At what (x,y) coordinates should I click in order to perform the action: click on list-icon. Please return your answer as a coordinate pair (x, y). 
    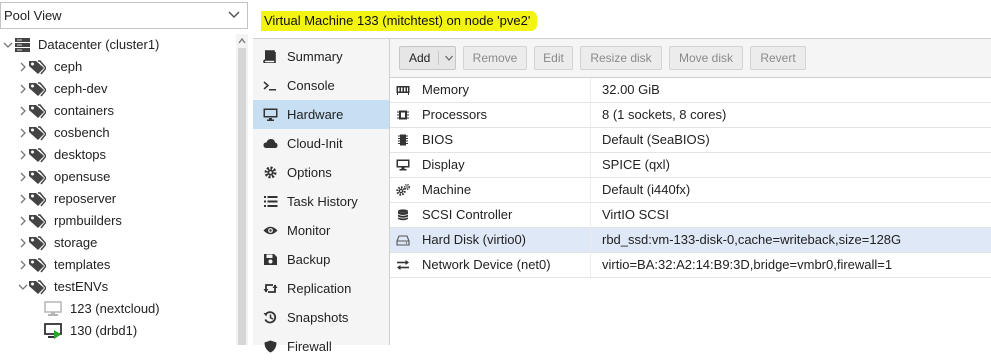
    Looking at the image, I should click on (271, 201).